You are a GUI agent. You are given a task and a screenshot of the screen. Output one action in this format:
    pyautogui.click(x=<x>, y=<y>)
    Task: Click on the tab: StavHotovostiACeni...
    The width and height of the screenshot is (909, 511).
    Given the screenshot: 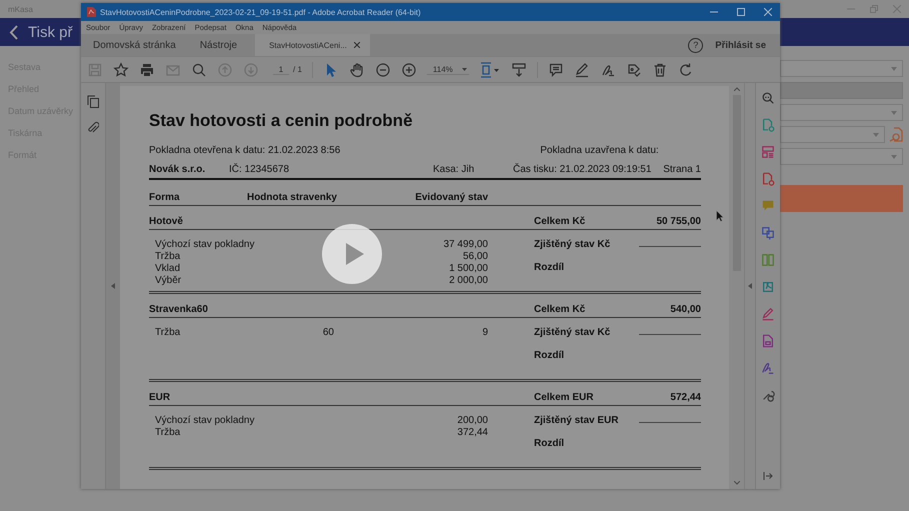 What is the action you would take?
    pyautogui.click(x=312, y=45)
    